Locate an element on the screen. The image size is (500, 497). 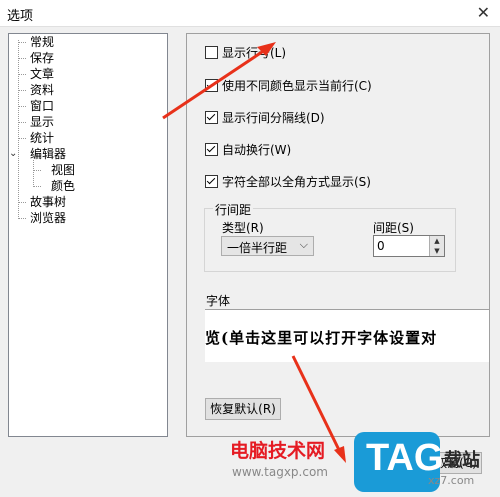
checkbox-label: 显示行间分隔线(D) is located at coordinates (273, 117).